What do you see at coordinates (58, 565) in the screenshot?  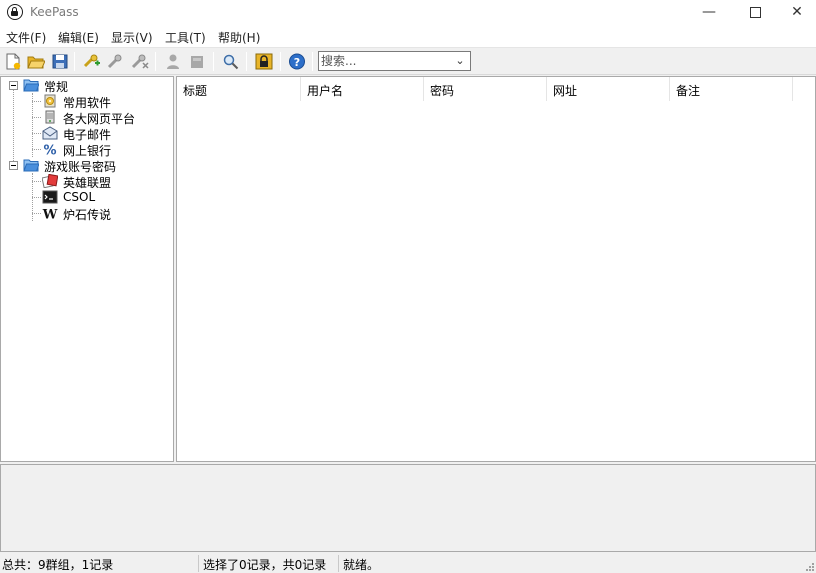 I see `status-total: 总共：9群组，1记录` at bounding box center [58, 565].